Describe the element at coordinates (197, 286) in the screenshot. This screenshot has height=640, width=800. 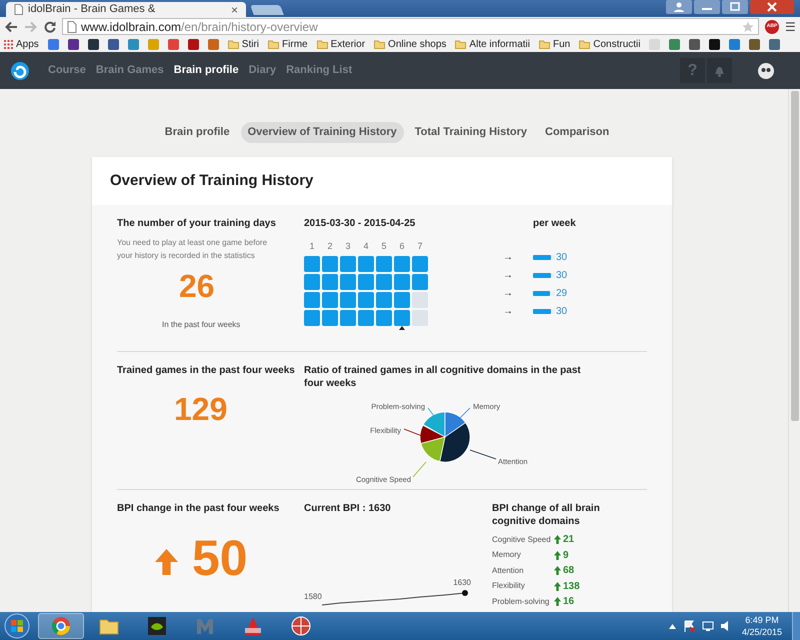
I see `training-days-count: 26` at that location.